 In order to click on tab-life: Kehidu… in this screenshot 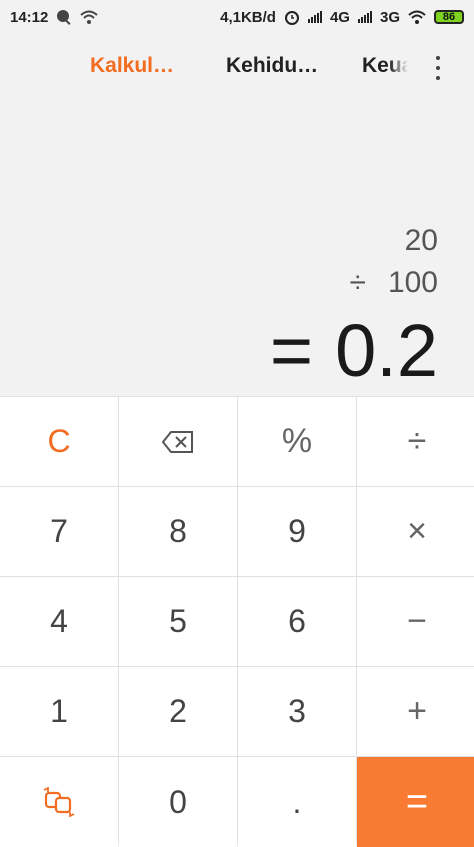, I will do `click(272, 66)`.